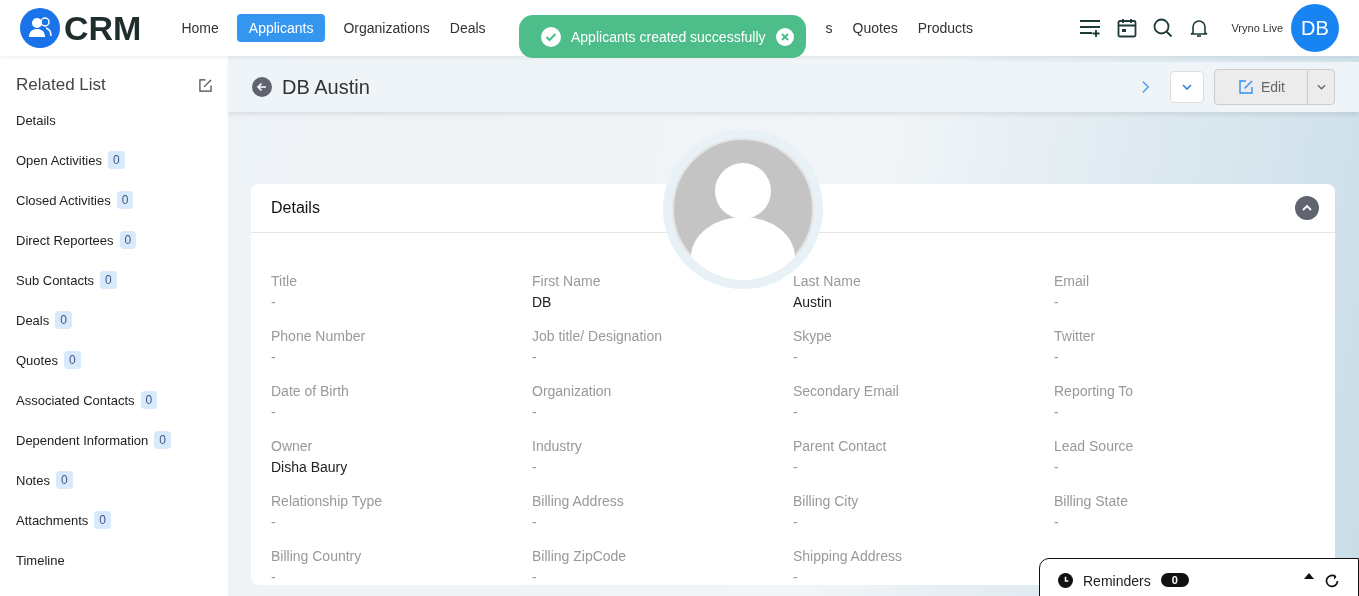 This screenshot has width=1359, height=596. I want to click on field-label: Secondary Email, so click(846, 391).